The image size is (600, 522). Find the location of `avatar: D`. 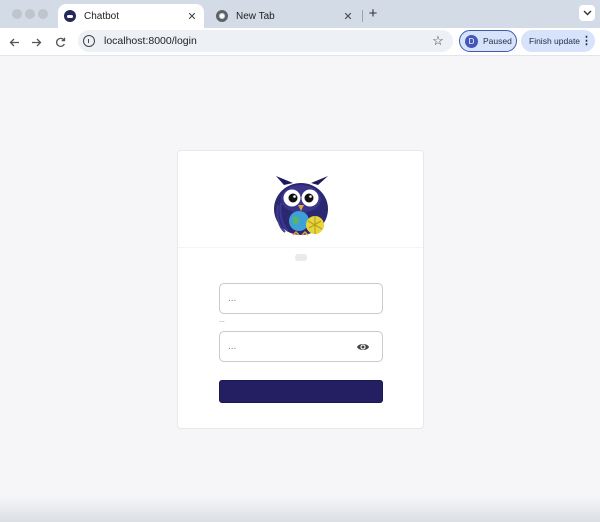

avatar: D is located at coordinates (471, 41).